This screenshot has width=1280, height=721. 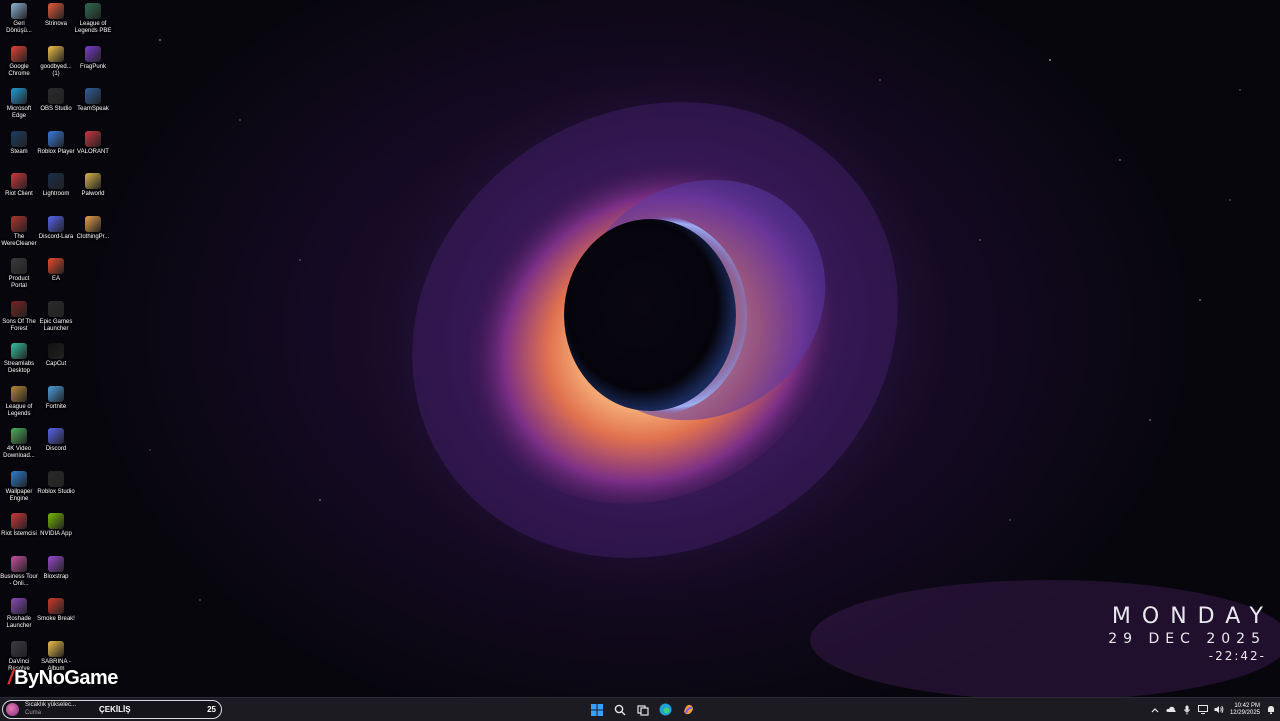 What do you see at coordinates (56, 449) in the screenshot?
I see `desktop-shortcut-label: Discord` at bounding box center [56, 449].